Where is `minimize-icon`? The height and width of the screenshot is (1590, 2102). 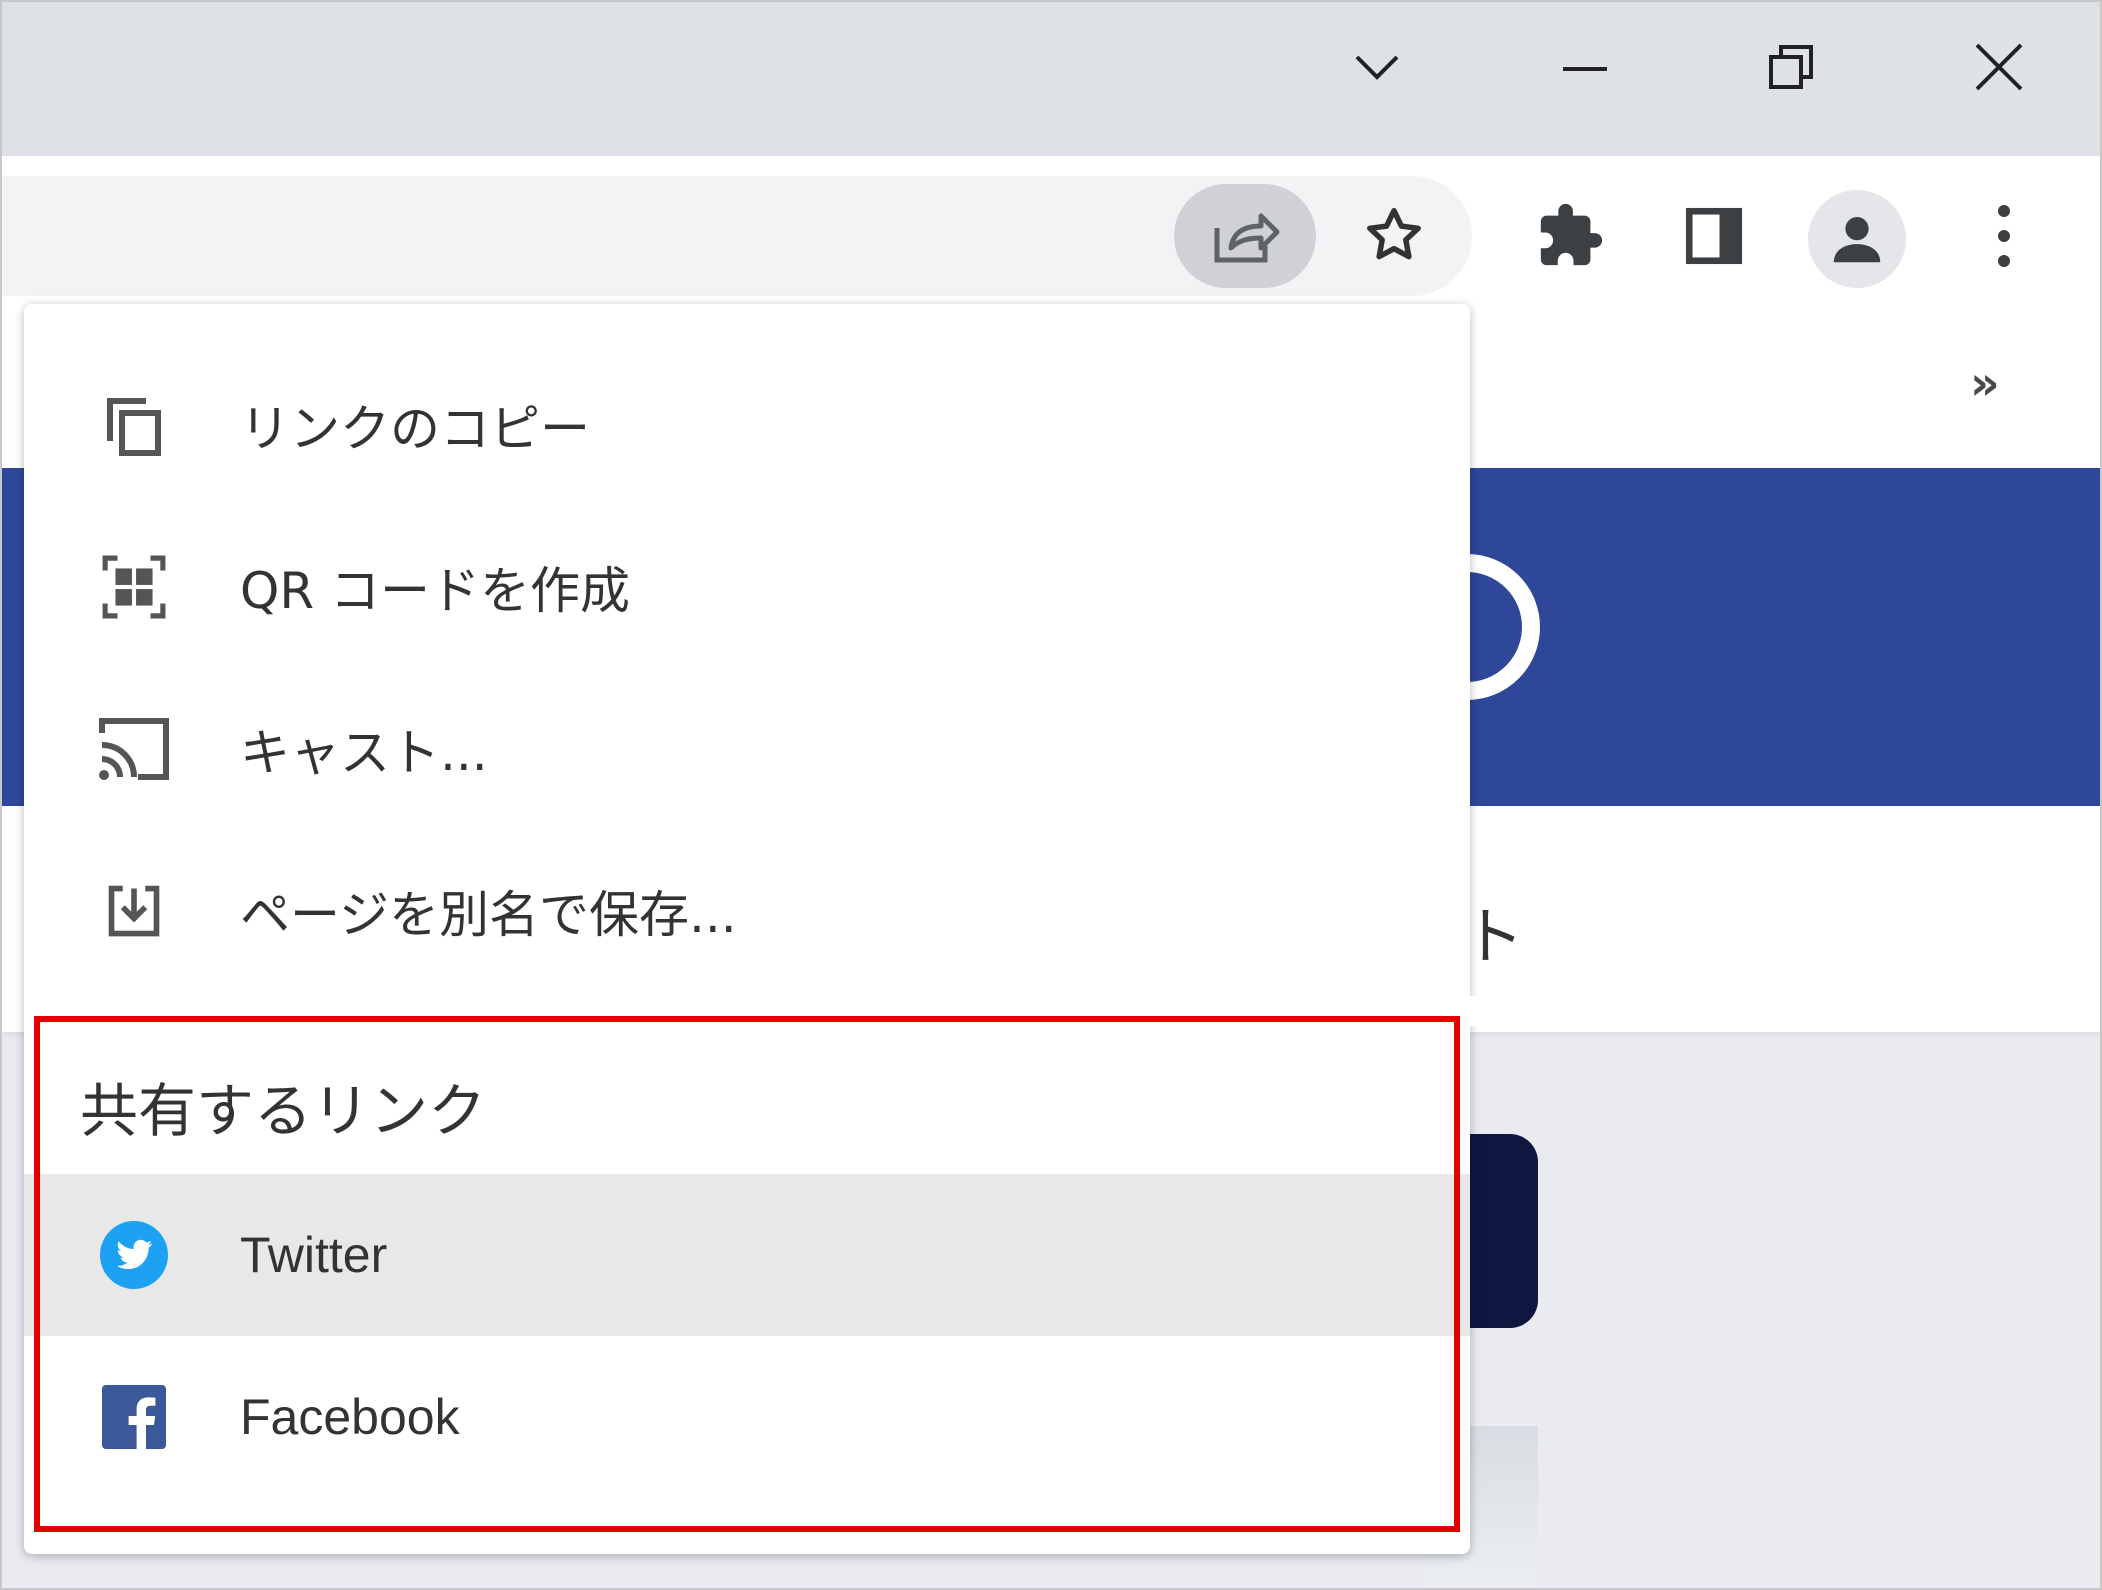 minimize-icon is located at coordinates (1585, 69).